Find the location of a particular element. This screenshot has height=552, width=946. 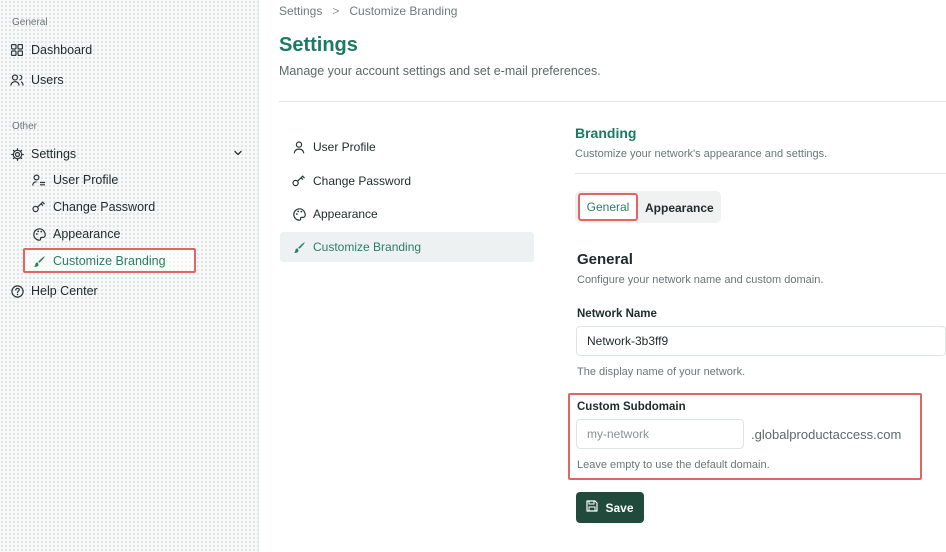

user-icon is located at coordinates (299, 147).